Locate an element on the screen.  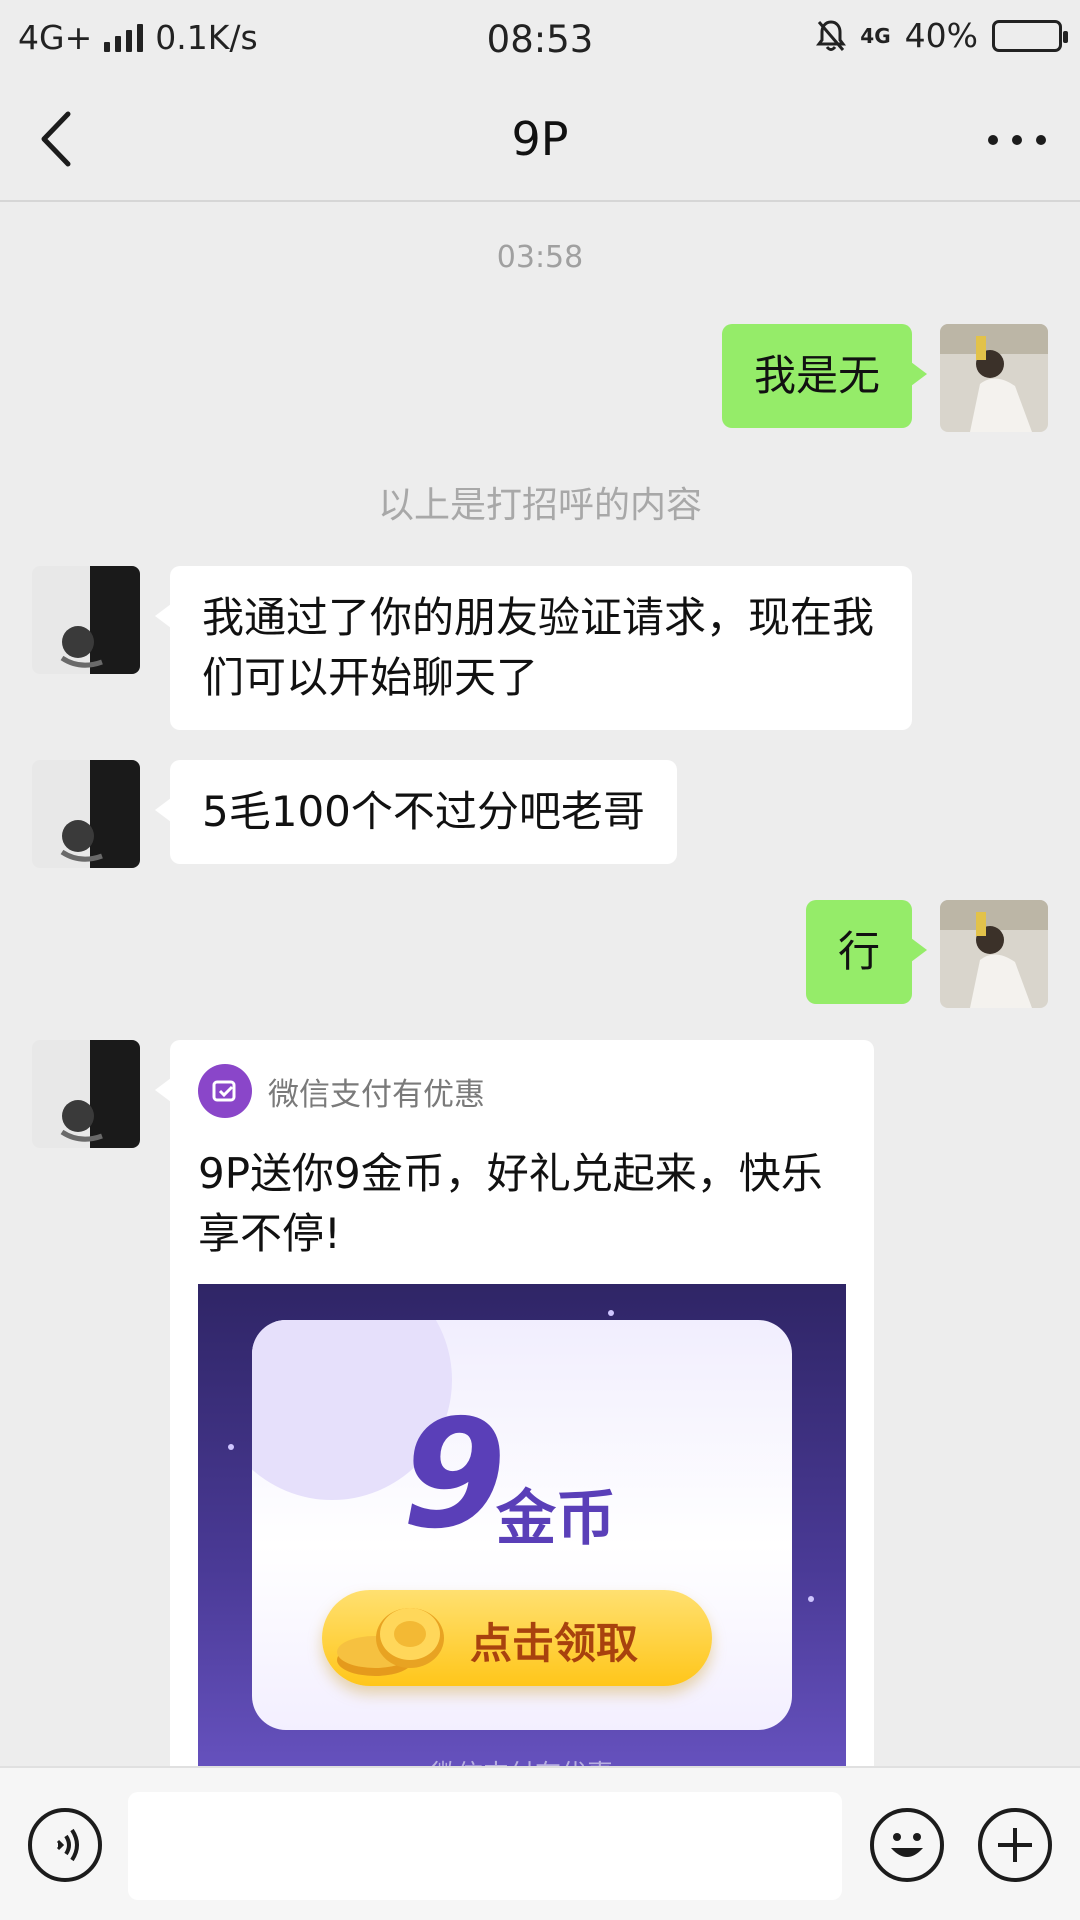
coin-unit: 金币 is located at coordinates (556, 1519).